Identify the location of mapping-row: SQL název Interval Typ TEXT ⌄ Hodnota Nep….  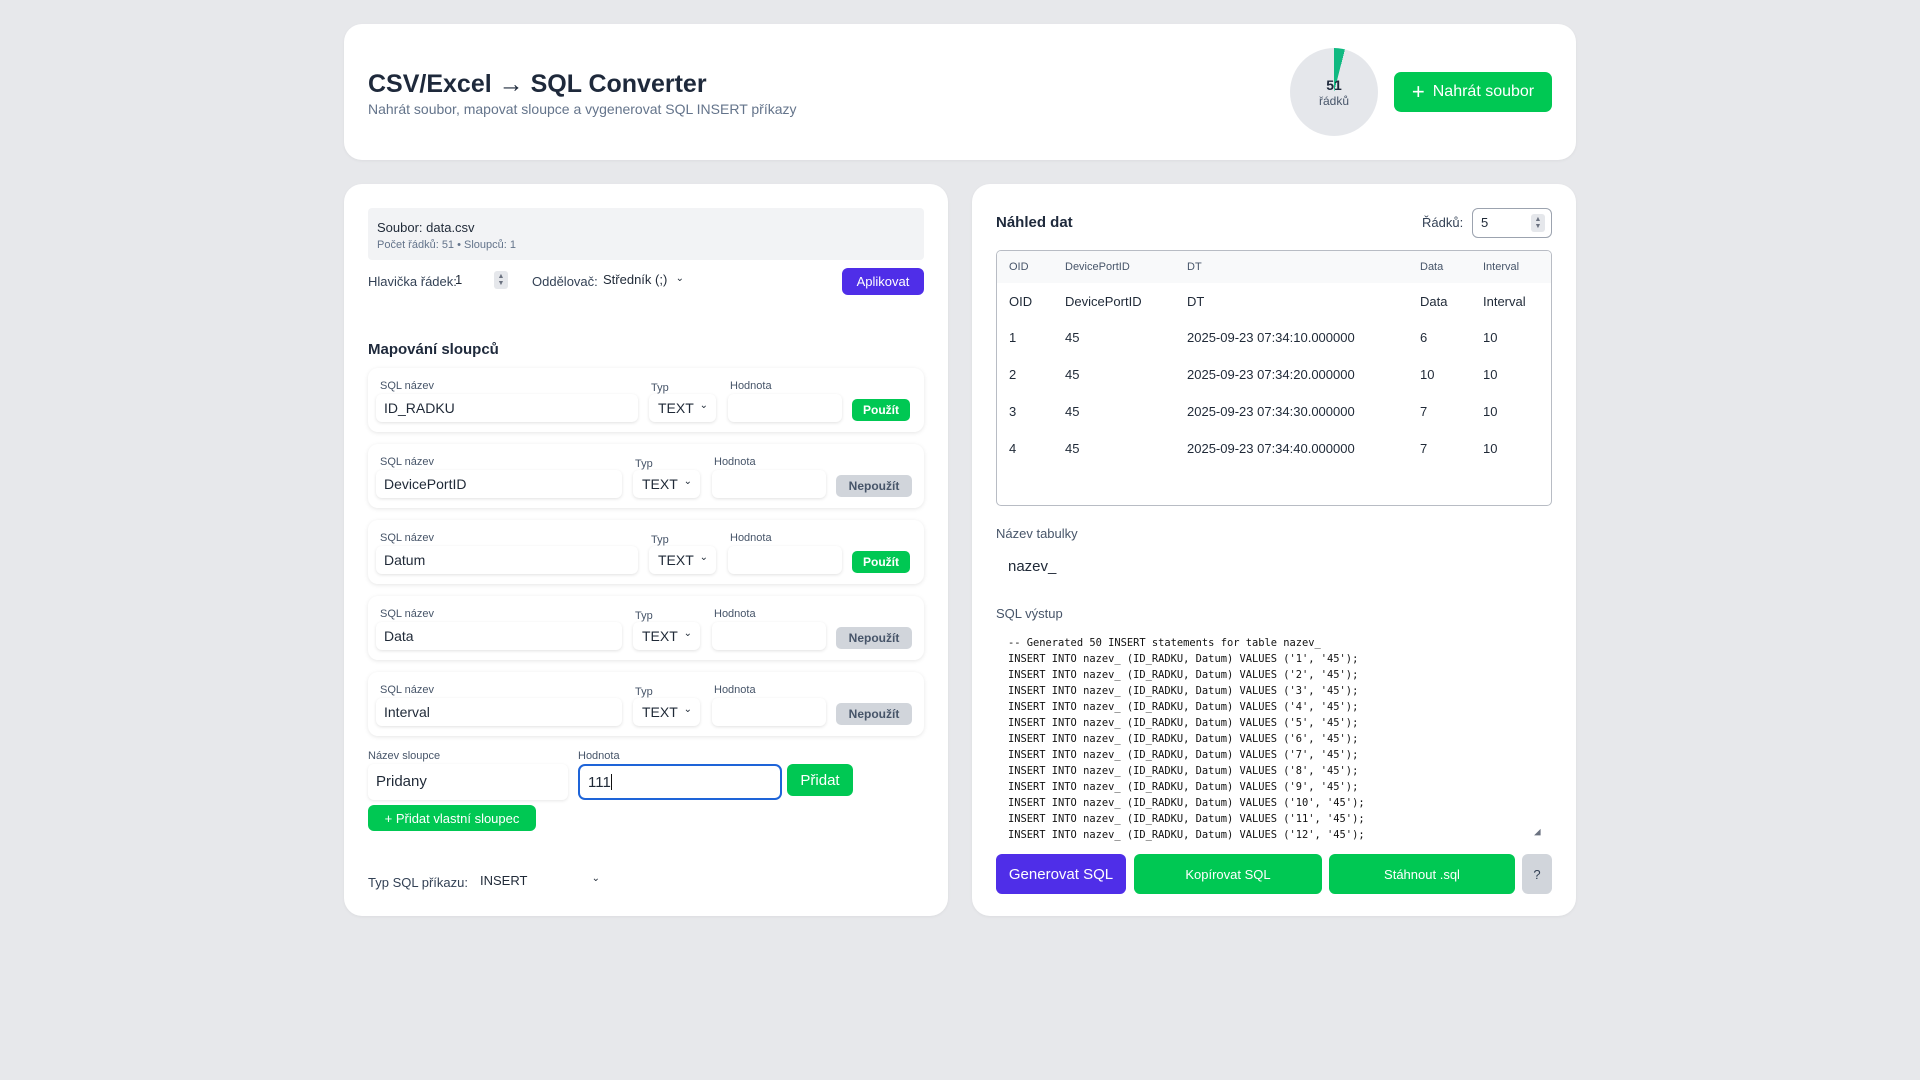
(646, 704).